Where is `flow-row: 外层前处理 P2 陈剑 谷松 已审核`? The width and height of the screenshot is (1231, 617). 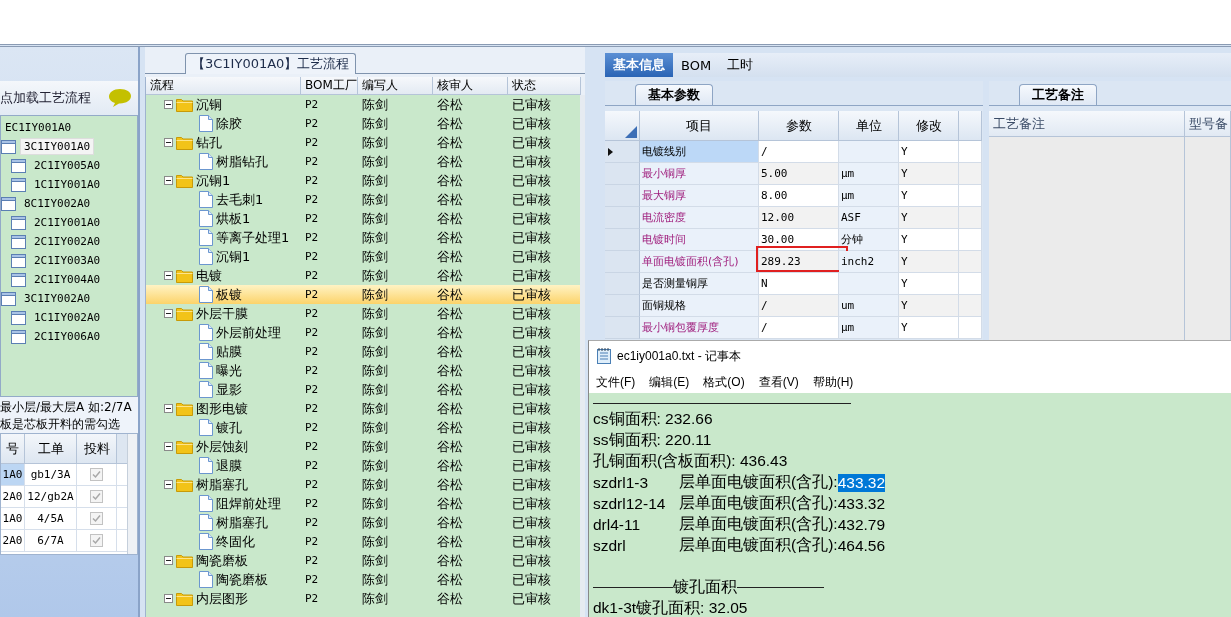
flow-row: 外层前处理 P2 陈剑 谷松 已审核 is located at coordinates (363, 332).